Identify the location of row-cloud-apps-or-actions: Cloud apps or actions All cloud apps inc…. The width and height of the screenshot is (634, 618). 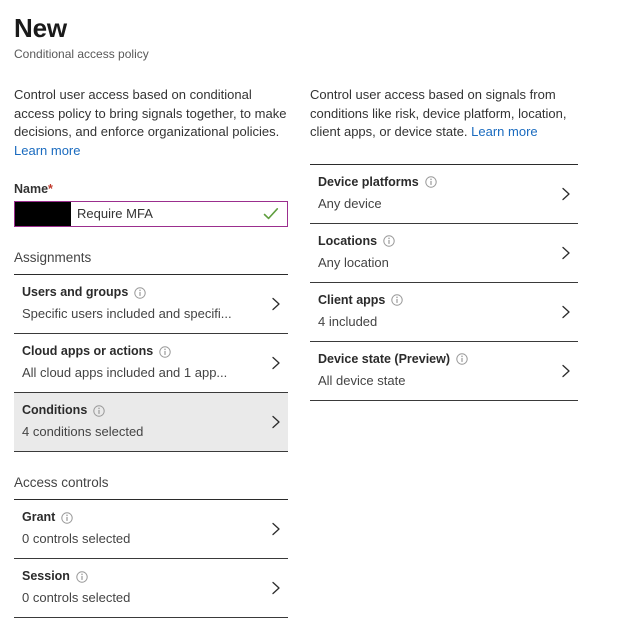
(151, 363).